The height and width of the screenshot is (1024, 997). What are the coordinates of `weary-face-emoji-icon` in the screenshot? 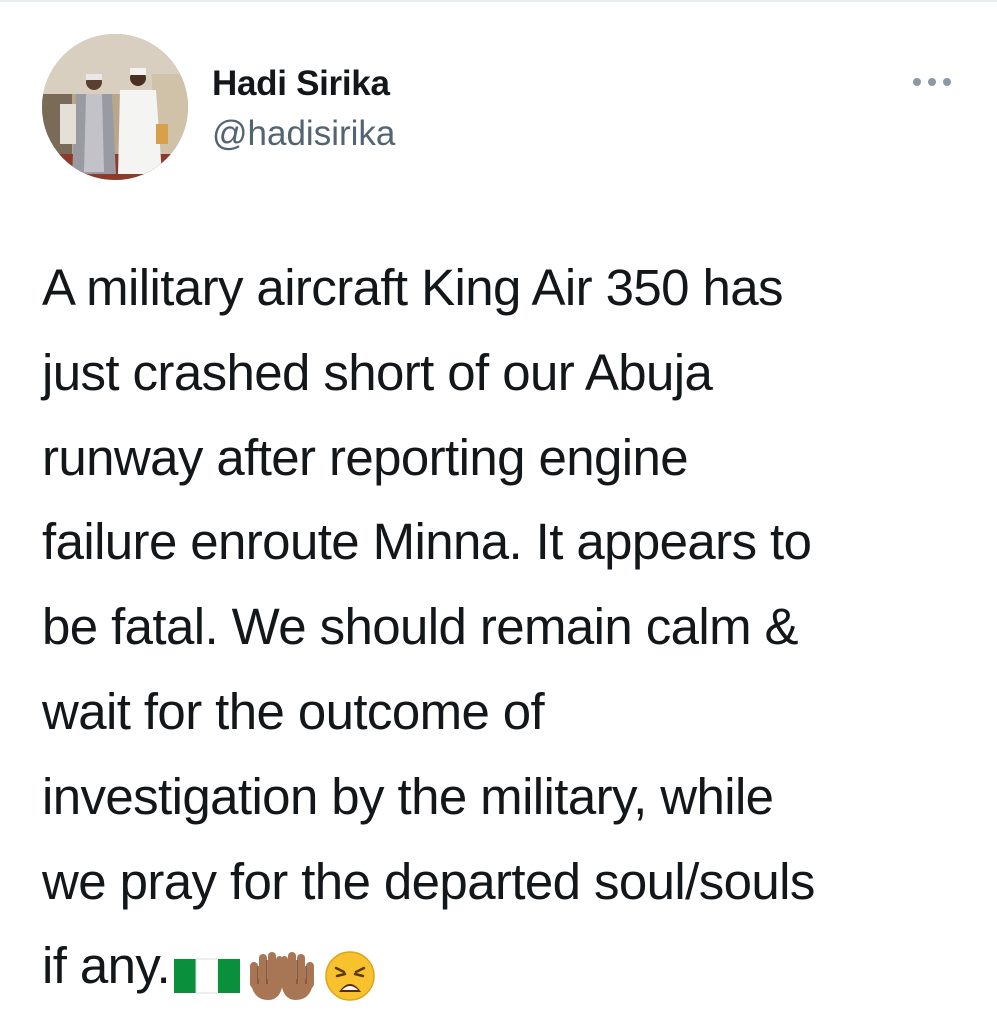 It's located at (350, 976).